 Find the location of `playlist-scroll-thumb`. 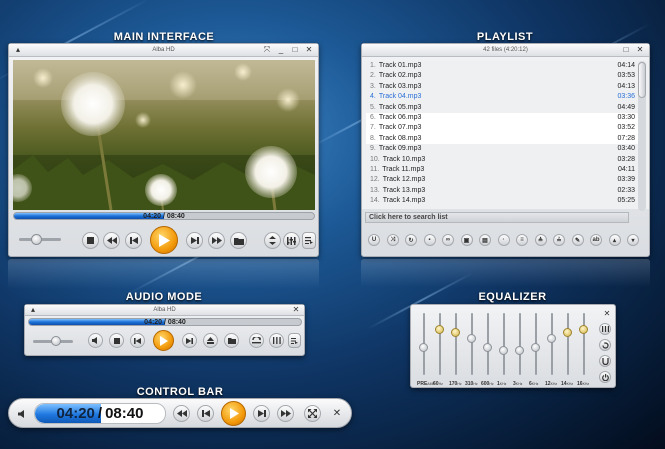

playlist-scroll-thumb is located at coordinates (642, 80).